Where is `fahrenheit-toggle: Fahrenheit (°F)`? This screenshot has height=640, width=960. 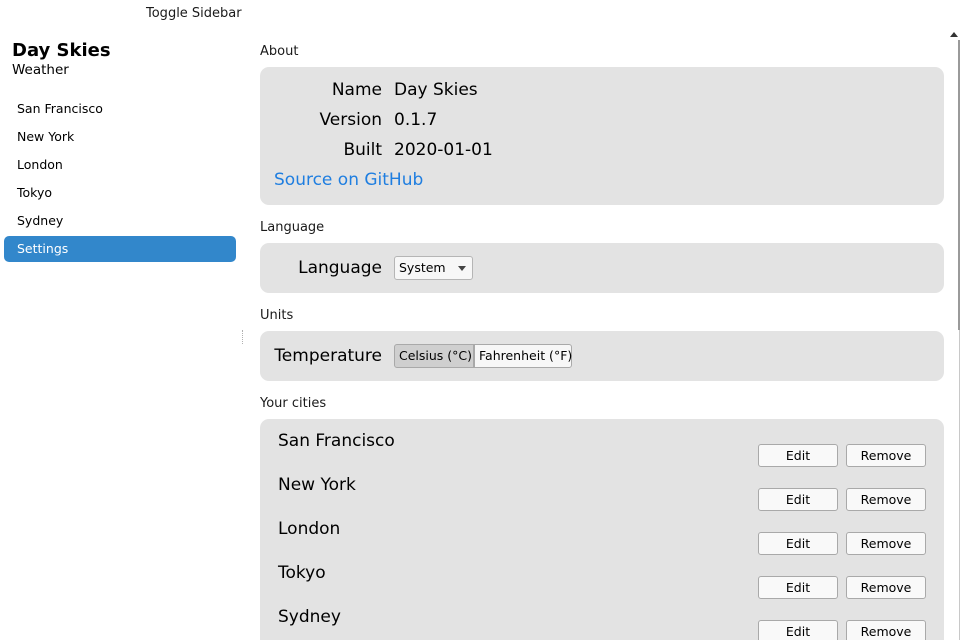 fahrenheit-toggle: Fahrenheit (°F) is located at coordinates (523, 356).